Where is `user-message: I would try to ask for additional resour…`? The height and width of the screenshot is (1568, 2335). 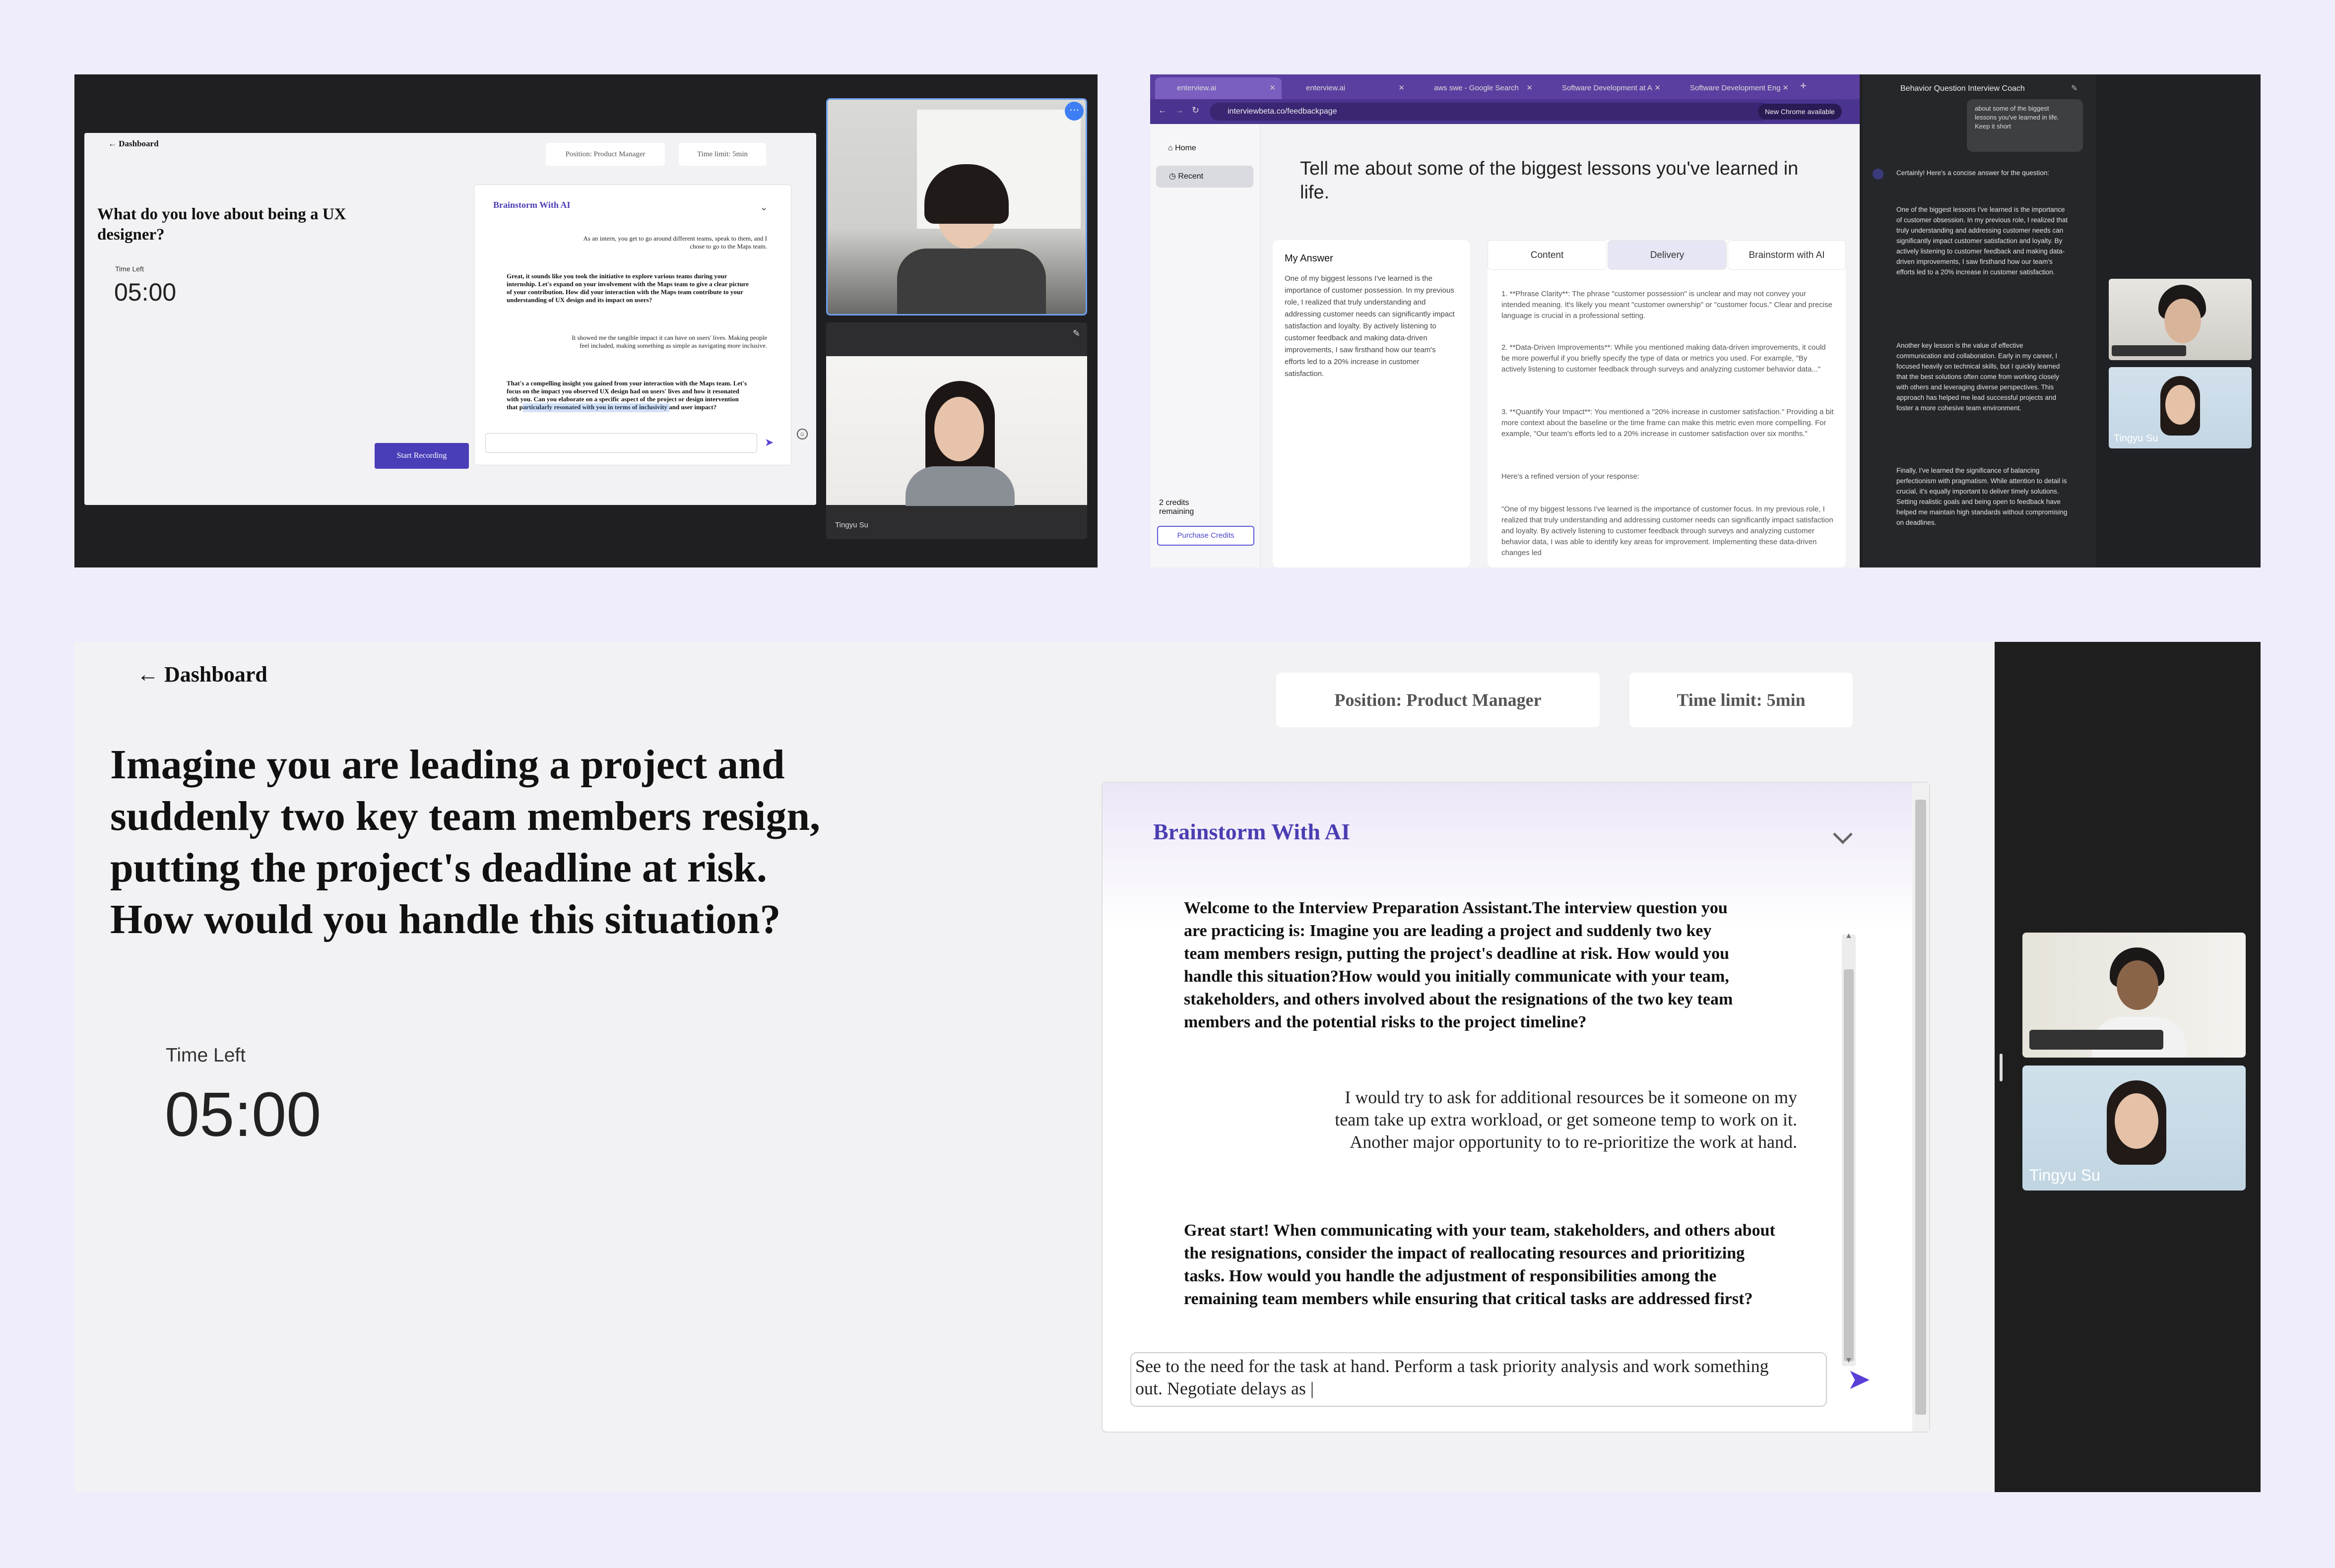 user-message: I would try to ask for additional resour… is located at coordinates (1566, 1119).